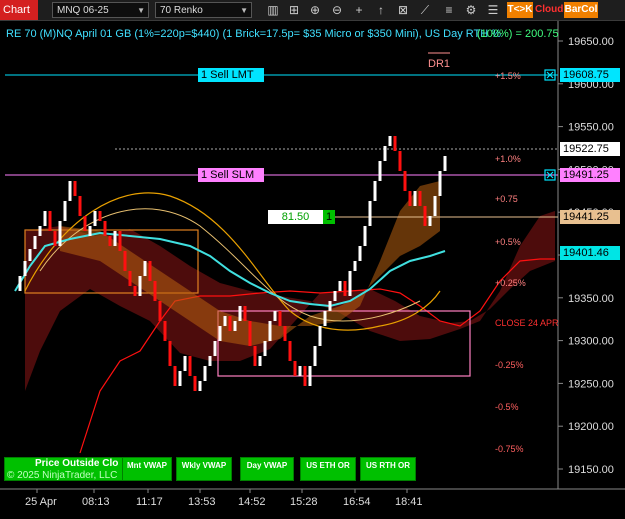 This screenshot has height=519, width=625. What do you see at coordinates (147, 469) in the screenshot?
I see `mnt-vwap-button: Mnt VWAP` at bounding box center [147, 469].